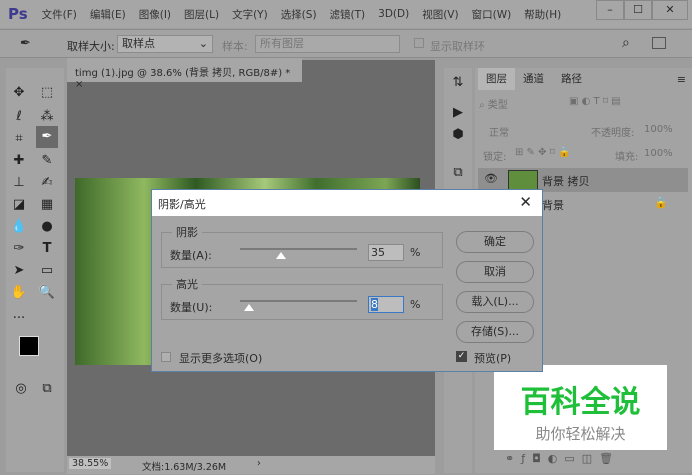  What do you see at coordinates (610, 10) in the screenshot?
I see `minimize-button: –` at bounding box center [610, 10].